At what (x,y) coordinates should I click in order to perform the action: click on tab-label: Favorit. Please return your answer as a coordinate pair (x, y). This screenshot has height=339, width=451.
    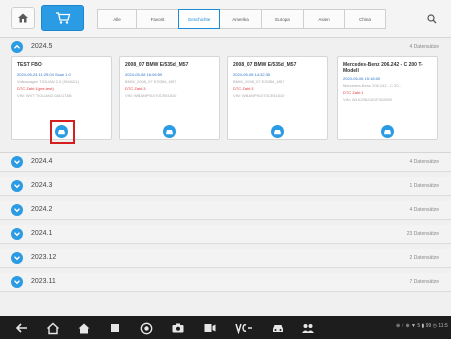
    Looking at the image, I should click on (157, 19).